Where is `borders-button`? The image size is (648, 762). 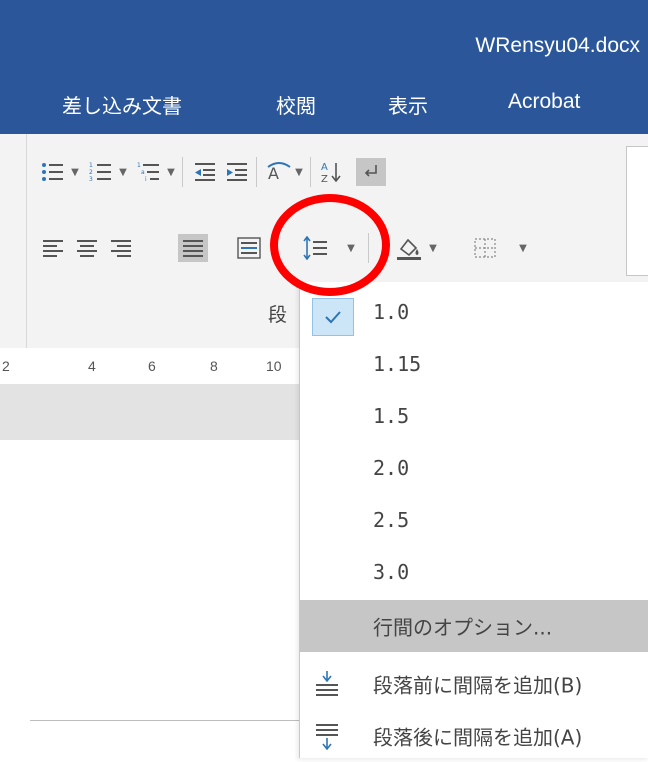
borders-button is located at coordinates (485, 248).